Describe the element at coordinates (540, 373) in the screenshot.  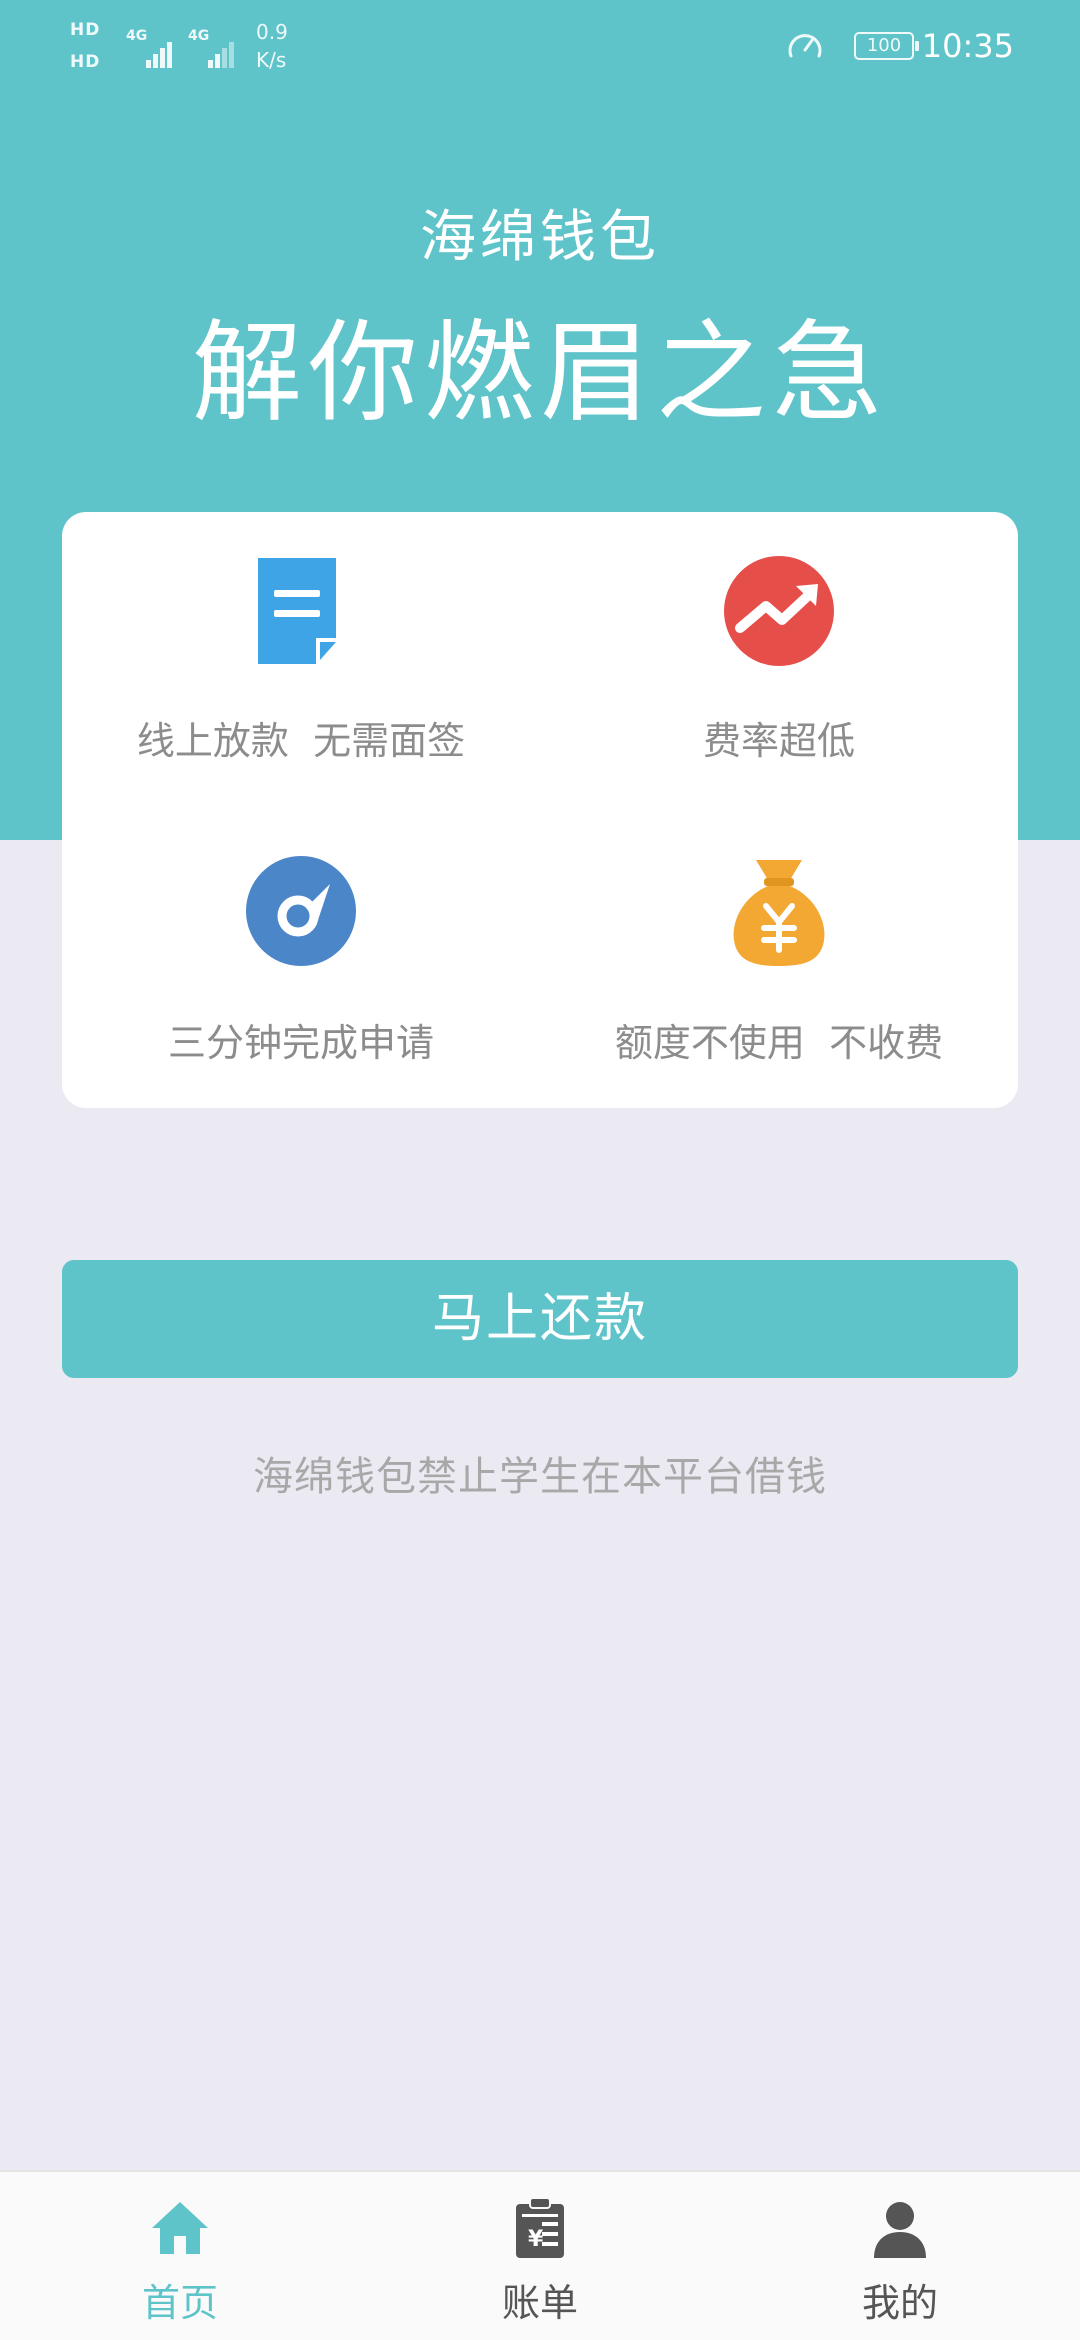
I see `slogan: 解你燃眉之急` at that location.